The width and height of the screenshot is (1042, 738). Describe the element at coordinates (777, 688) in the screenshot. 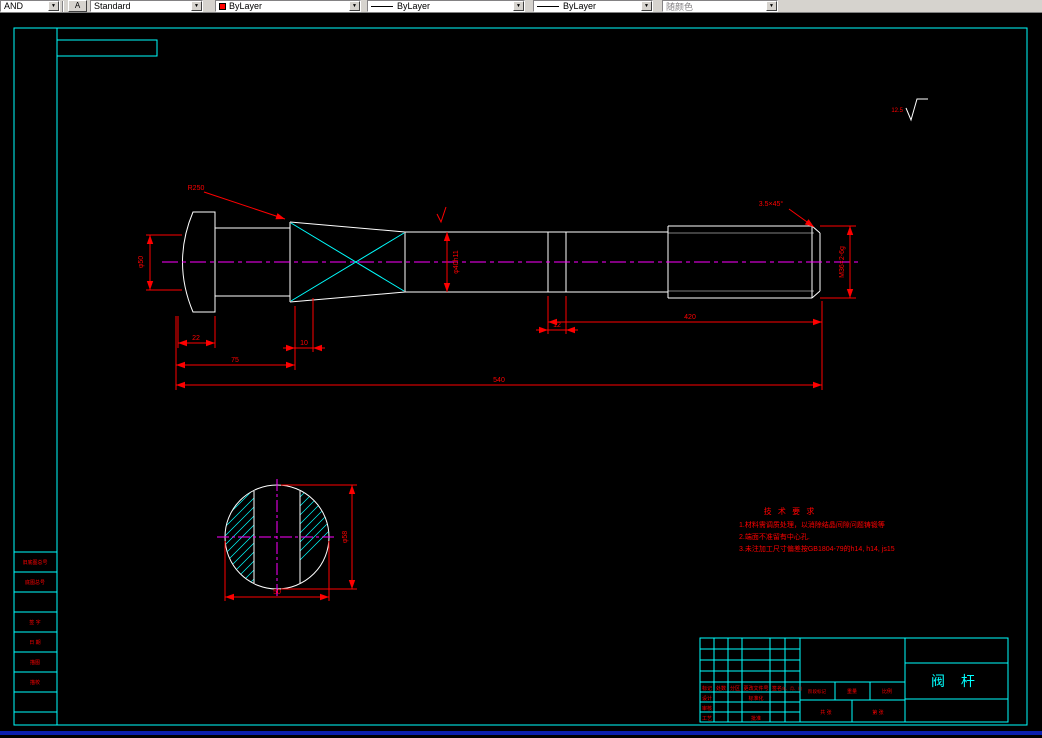

I see `tb-header-sign: 签名` at that location.